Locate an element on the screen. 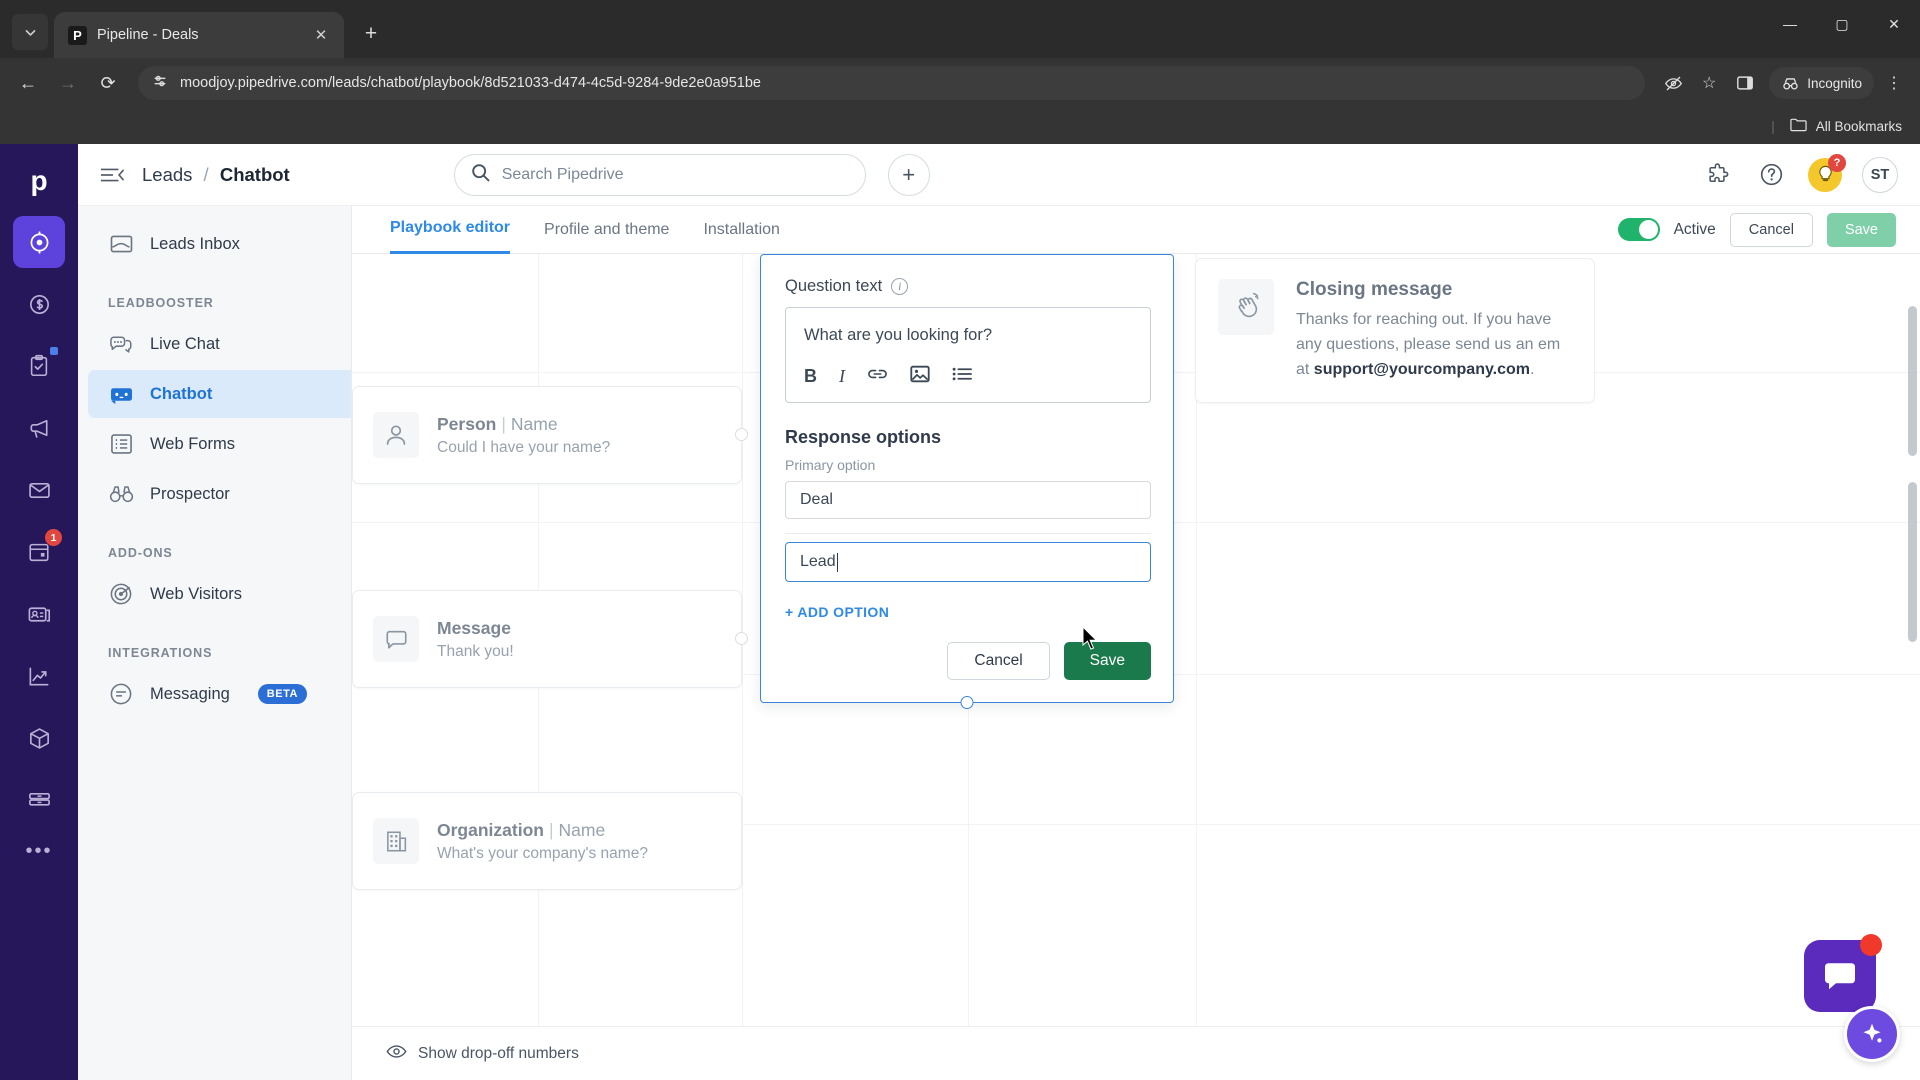 The width and height of the screenshot is (1920, 1080). minimize-icon: — is located at coordinates (1790, 24).